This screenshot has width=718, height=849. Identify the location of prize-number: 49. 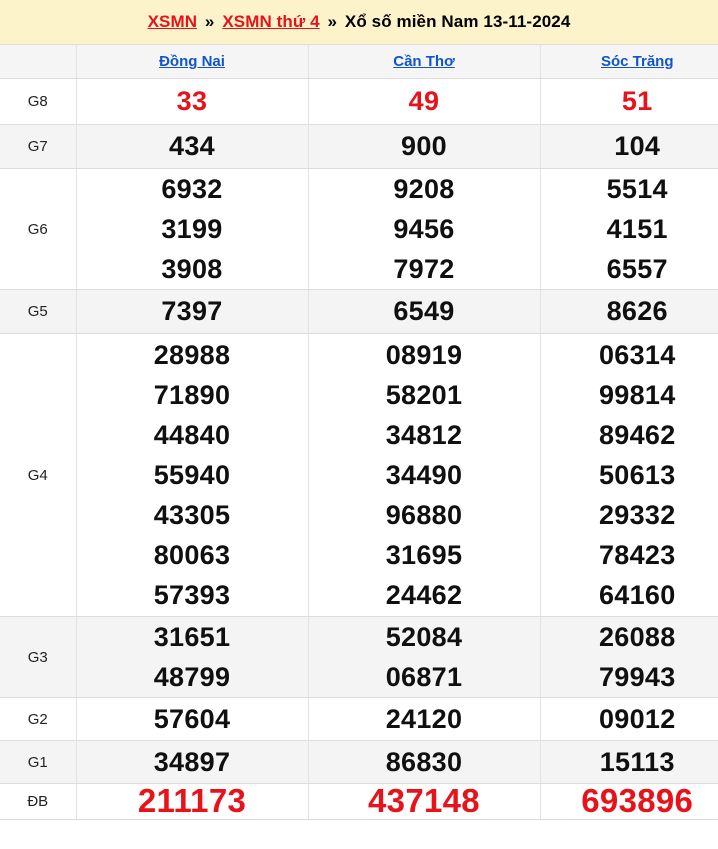
(424, 101).